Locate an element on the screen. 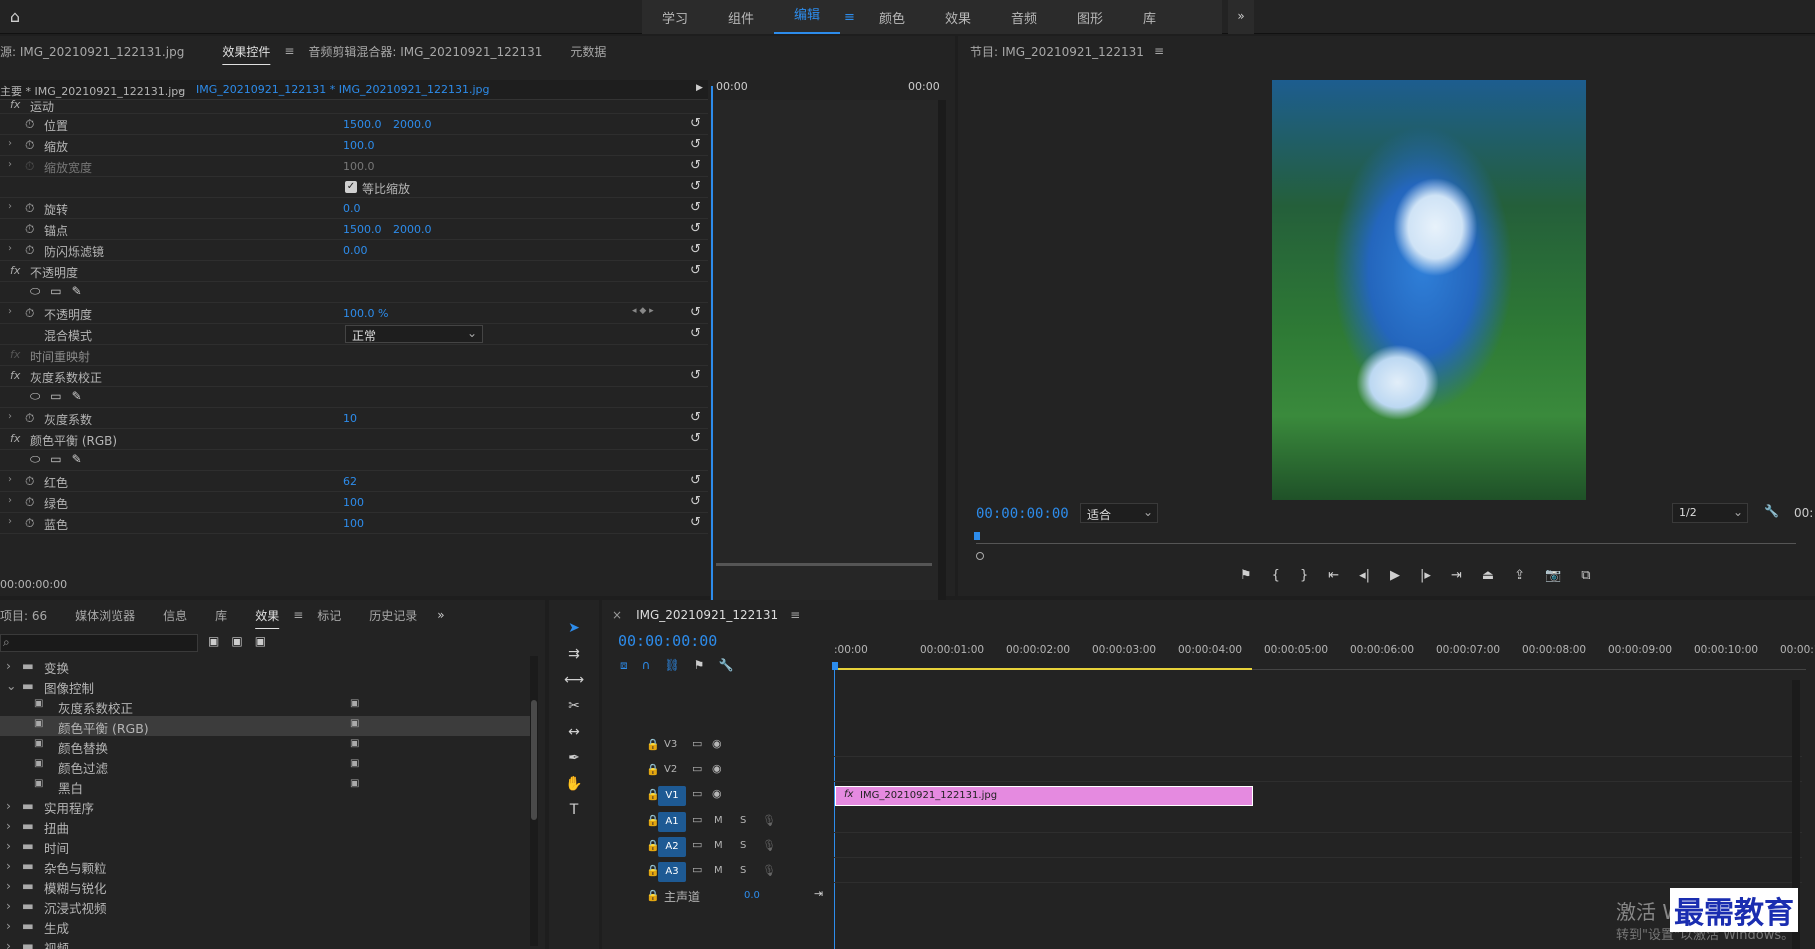 The width and height of the screenshot is (1815, 949). opacity-value: 100.0 % is located at coordinates (365, 313).